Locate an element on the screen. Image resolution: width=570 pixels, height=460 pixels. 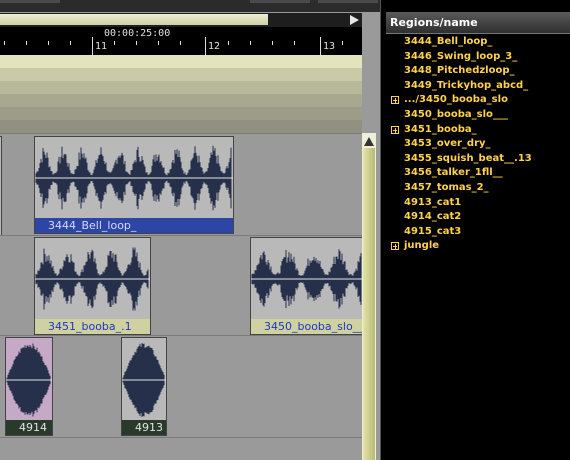
scroll-up-arrow-icon is located at coordinates (369, 141).